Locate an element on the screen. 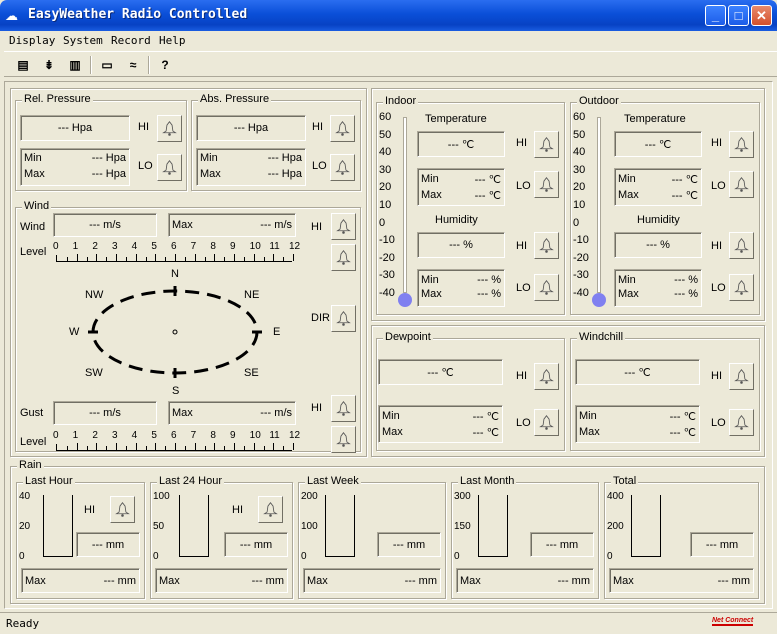  thermo-tick-label: -40 is located at coordinates (387, 293).